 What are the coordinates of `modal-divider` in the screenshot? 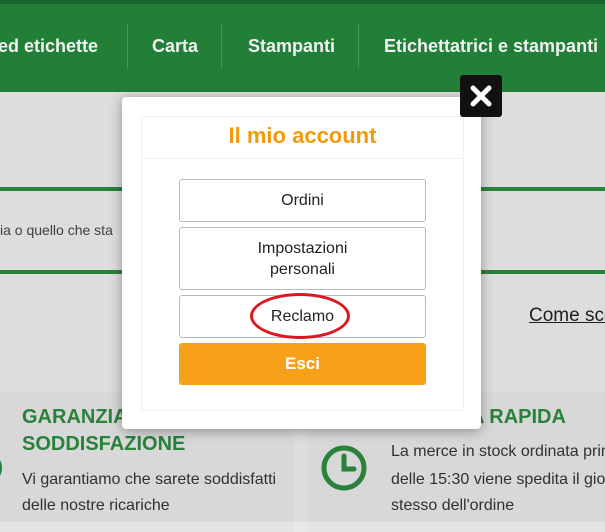 It's located at (302, 158).